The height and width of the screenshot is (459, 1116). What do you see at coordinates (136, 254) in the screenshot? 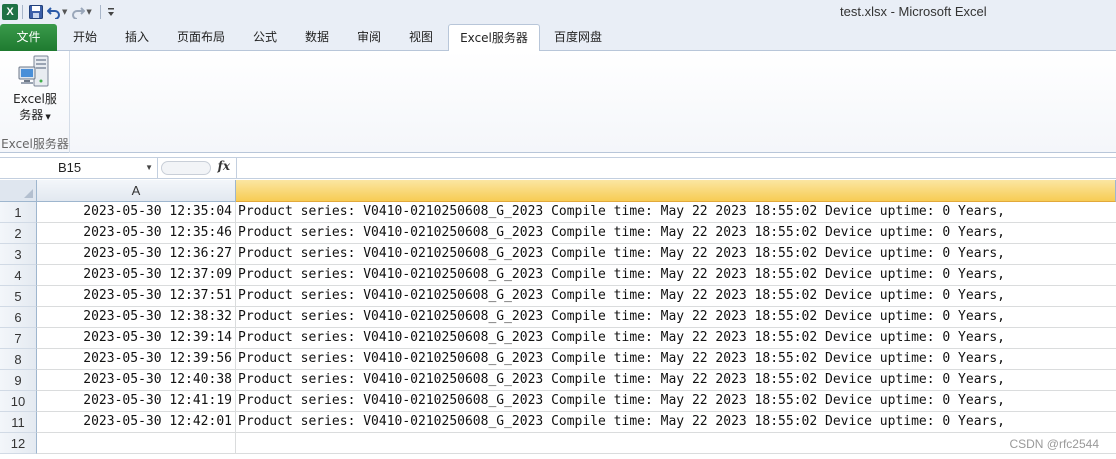
I see `cell-a: 2023-05-30 12:36:27` at bounding box center [136, 254].